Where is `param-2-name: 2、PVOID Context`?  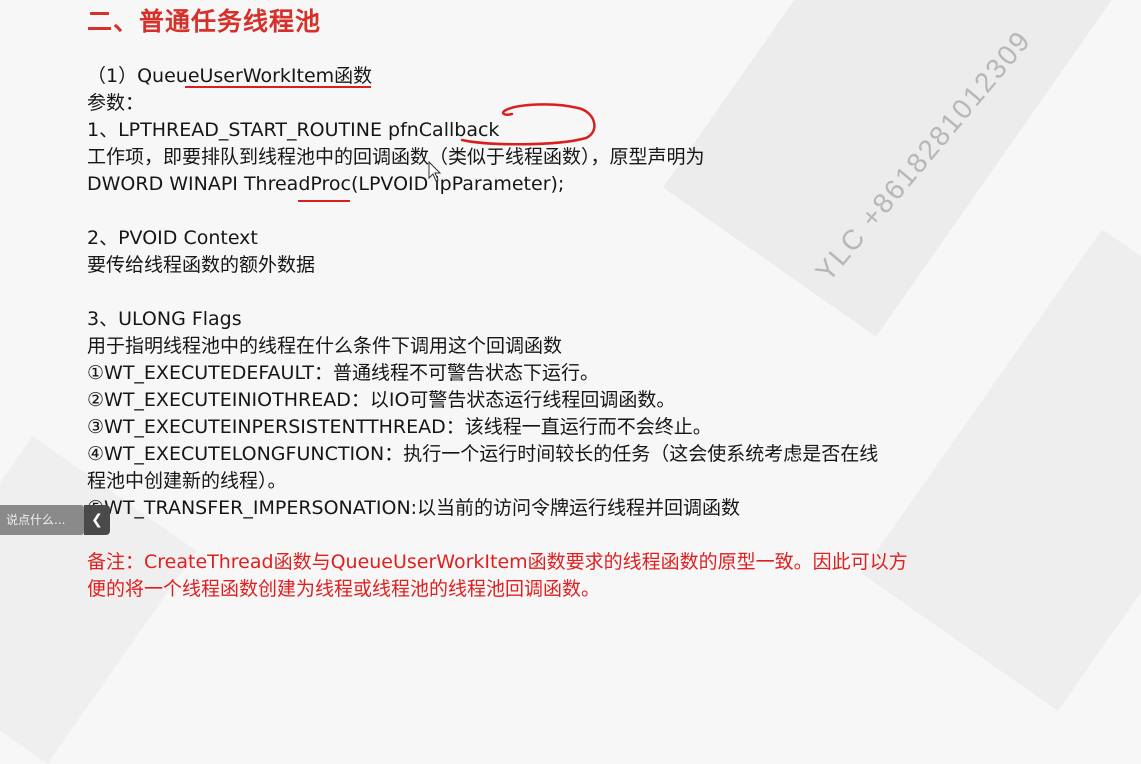 param-2-name: 2、PVOID Context is located at coordinates (172, 238).